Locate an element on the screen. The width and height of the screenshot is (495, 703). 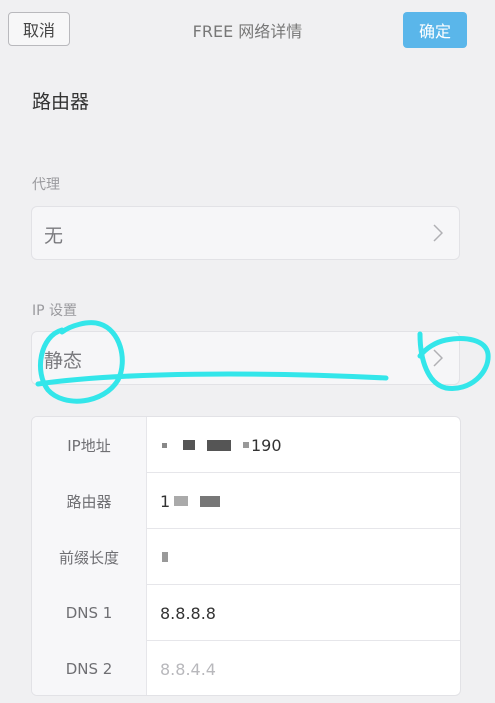
proxy-selector: 无 is located at coordinates (245, 233).